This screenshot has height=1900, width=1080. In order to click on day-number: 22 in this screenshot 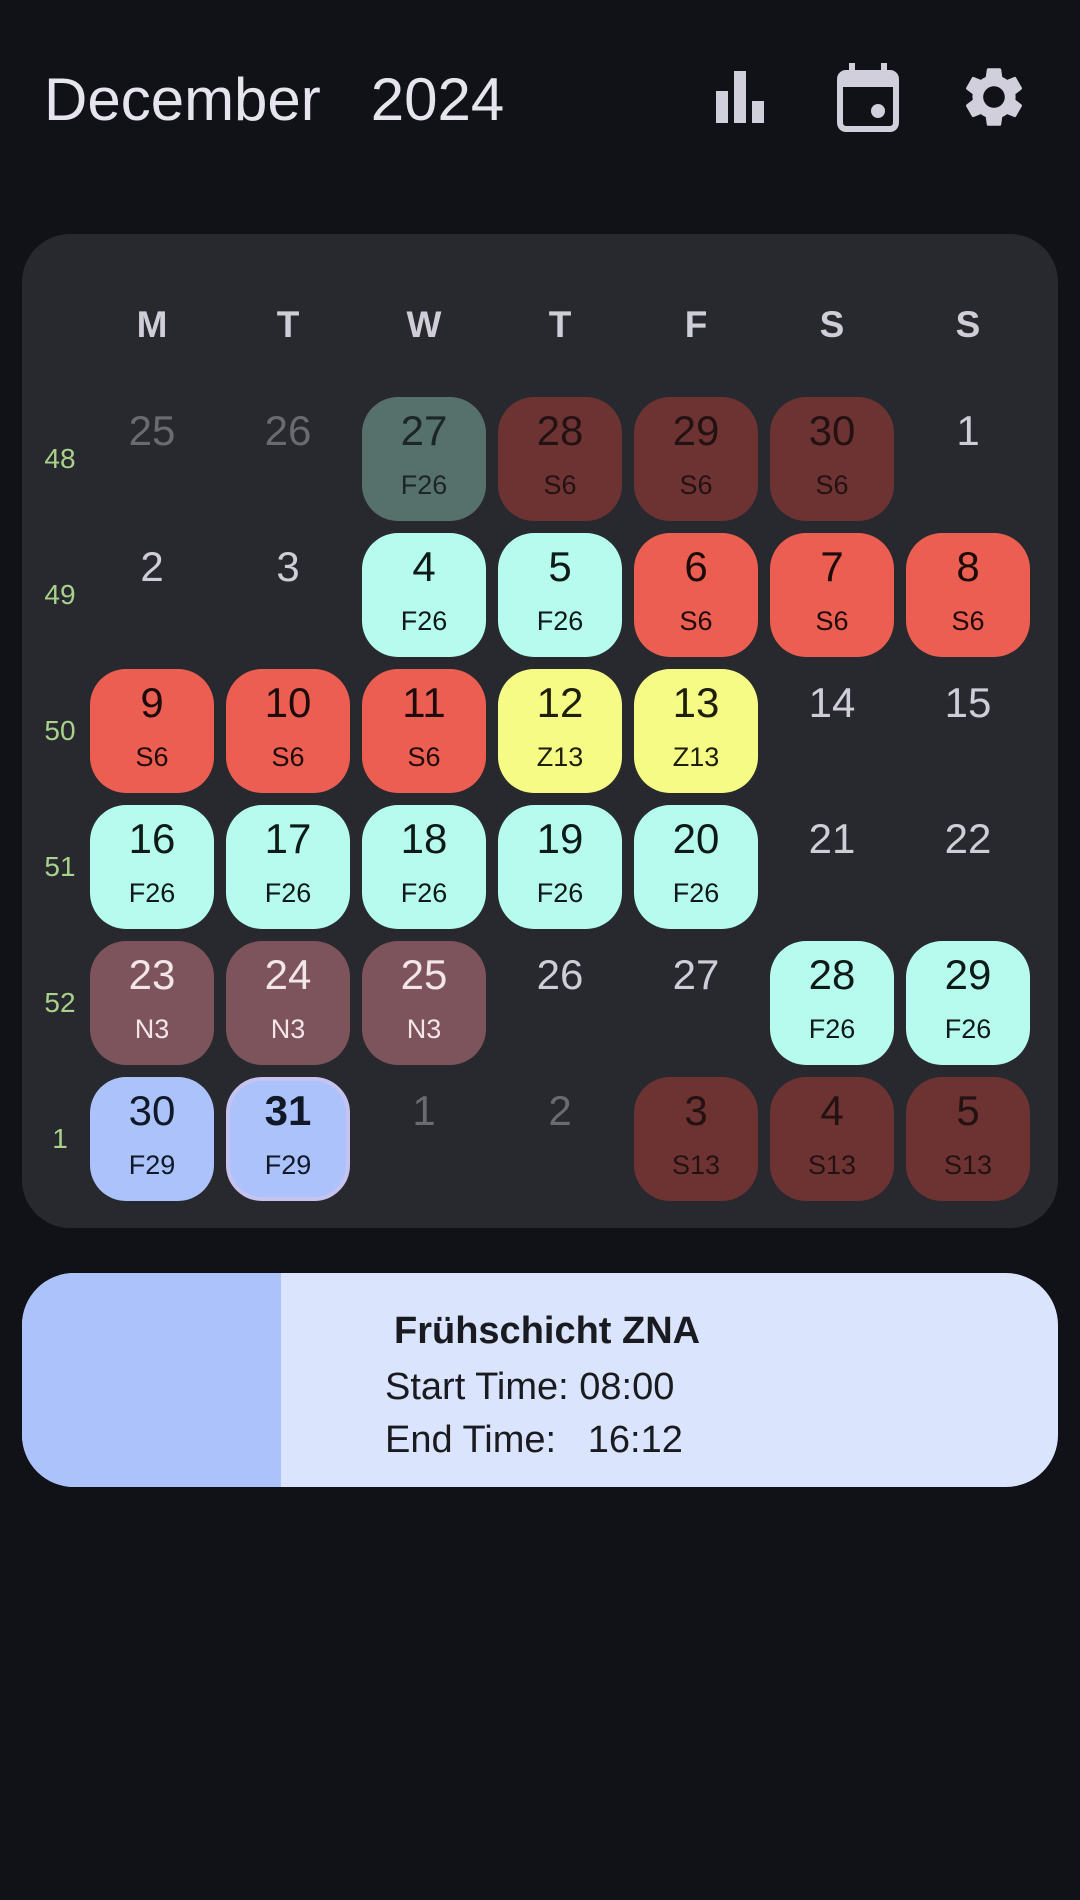, I will do `click(968, 838)`.